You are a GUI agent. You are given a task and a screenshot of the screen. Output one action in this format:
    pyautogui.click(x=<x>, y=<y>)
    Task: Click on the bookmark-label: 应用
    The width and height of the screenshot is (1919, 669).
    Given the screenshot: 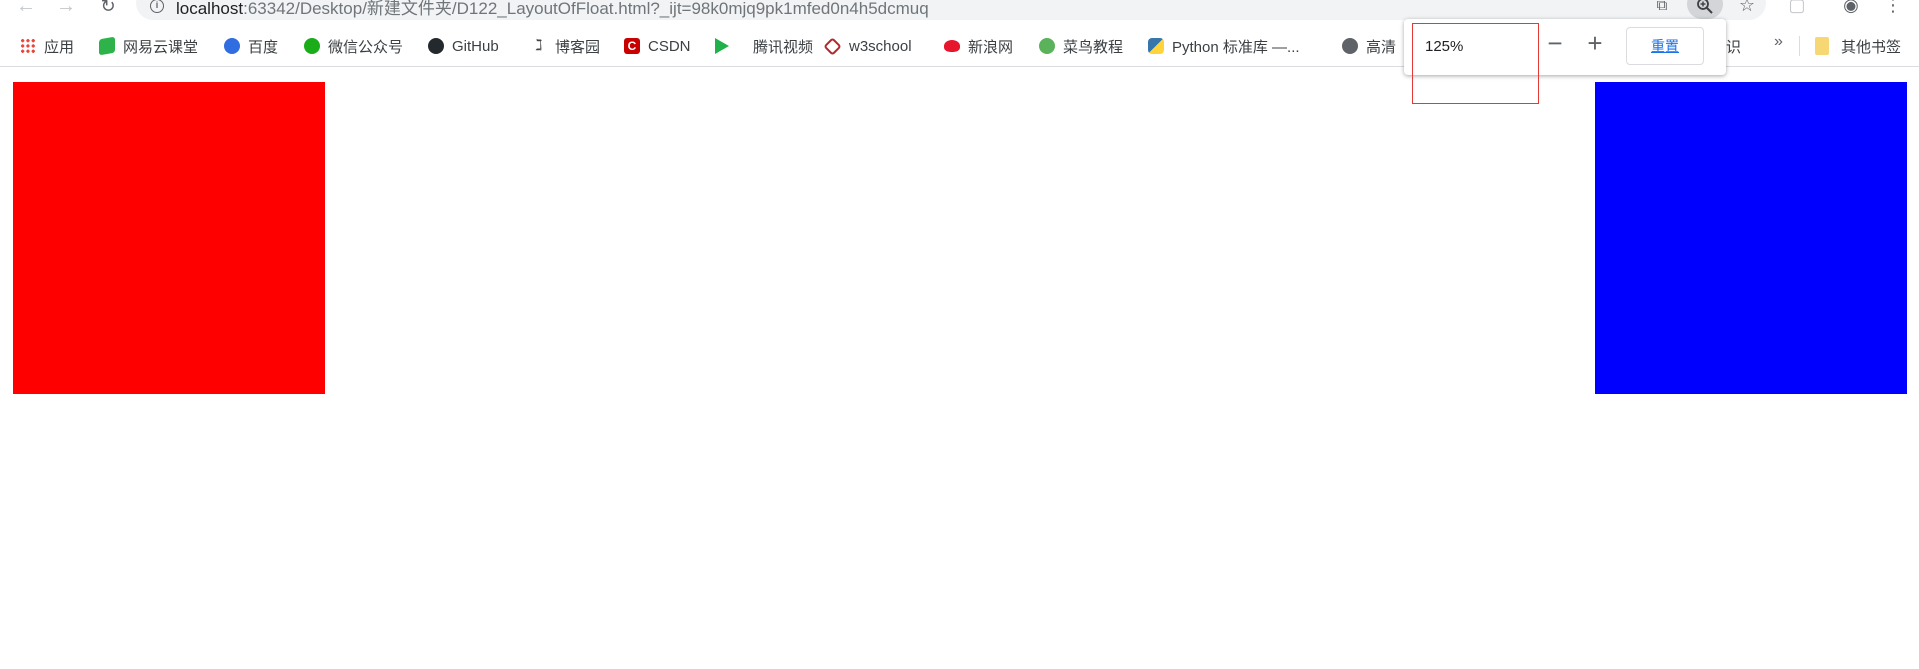 What is the action you would take?
    pyautogui.click(x=59, y=47)
    